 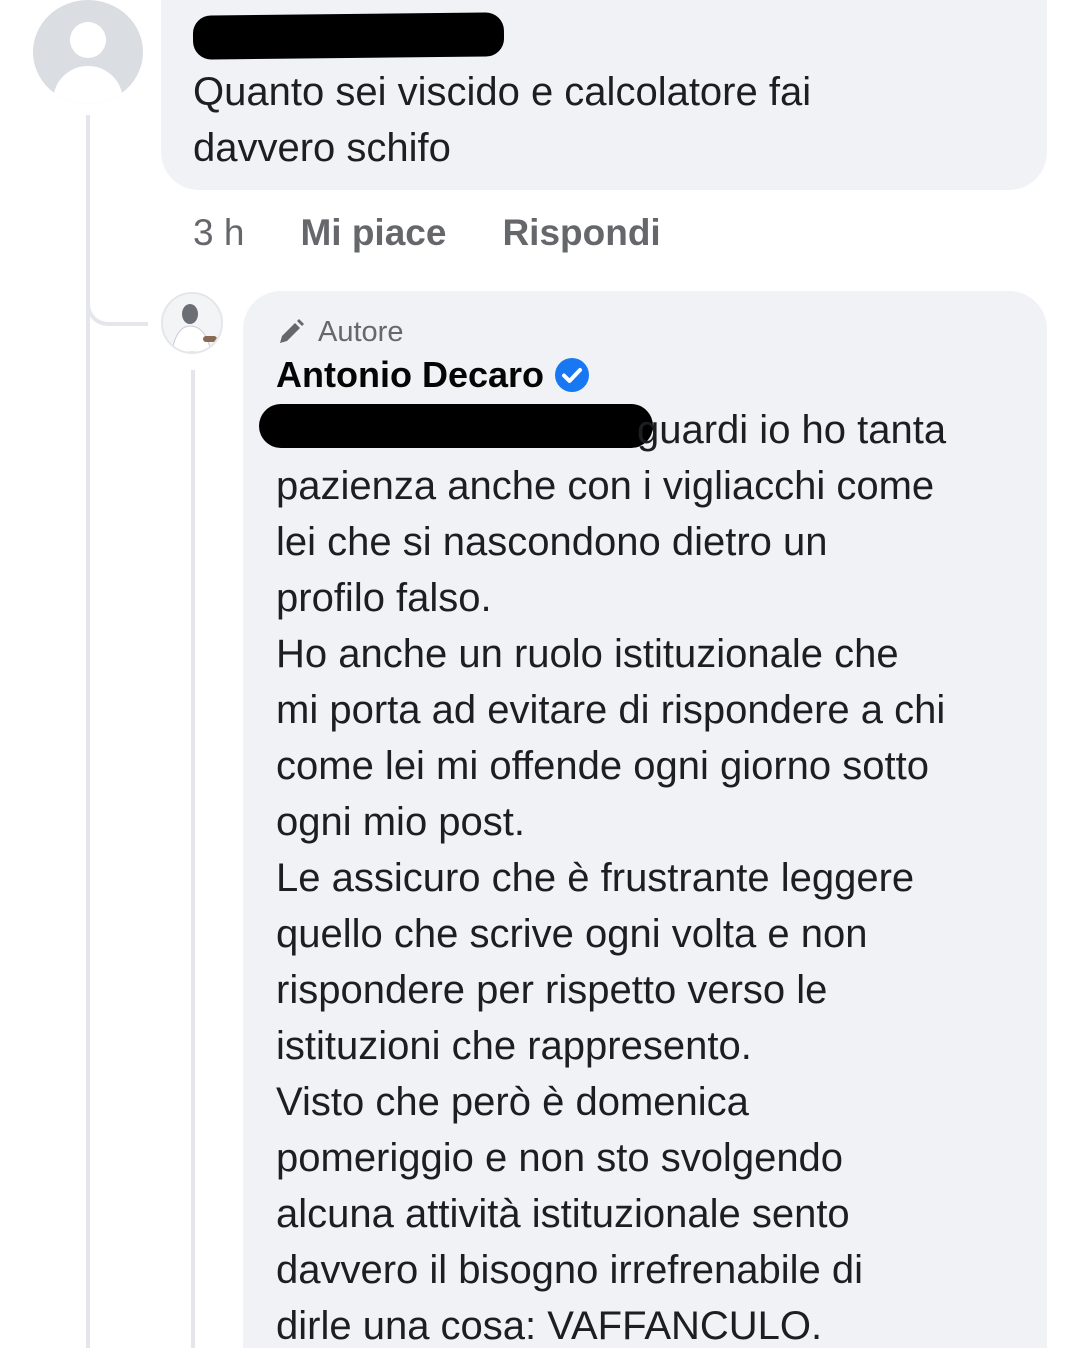 I want to click on author-name-row: Antonio Decaro, so click(x=433, y=375).